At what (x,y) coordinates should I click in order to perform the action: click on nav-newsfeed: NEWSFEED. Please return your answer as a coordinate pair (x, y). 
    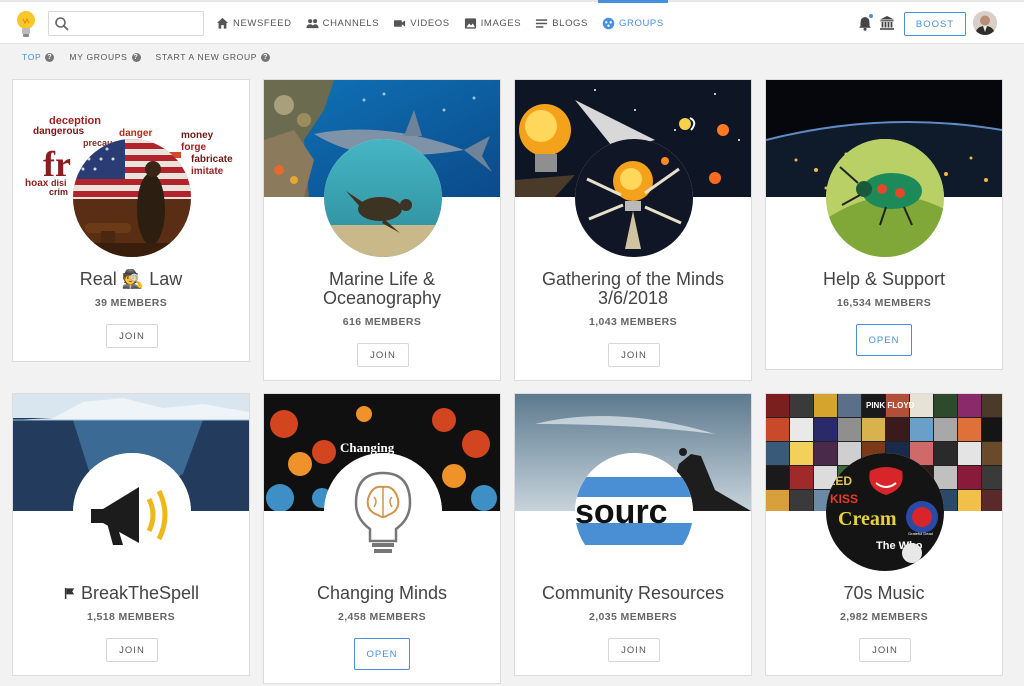
    Looking at the image, I should click on (254, 23).